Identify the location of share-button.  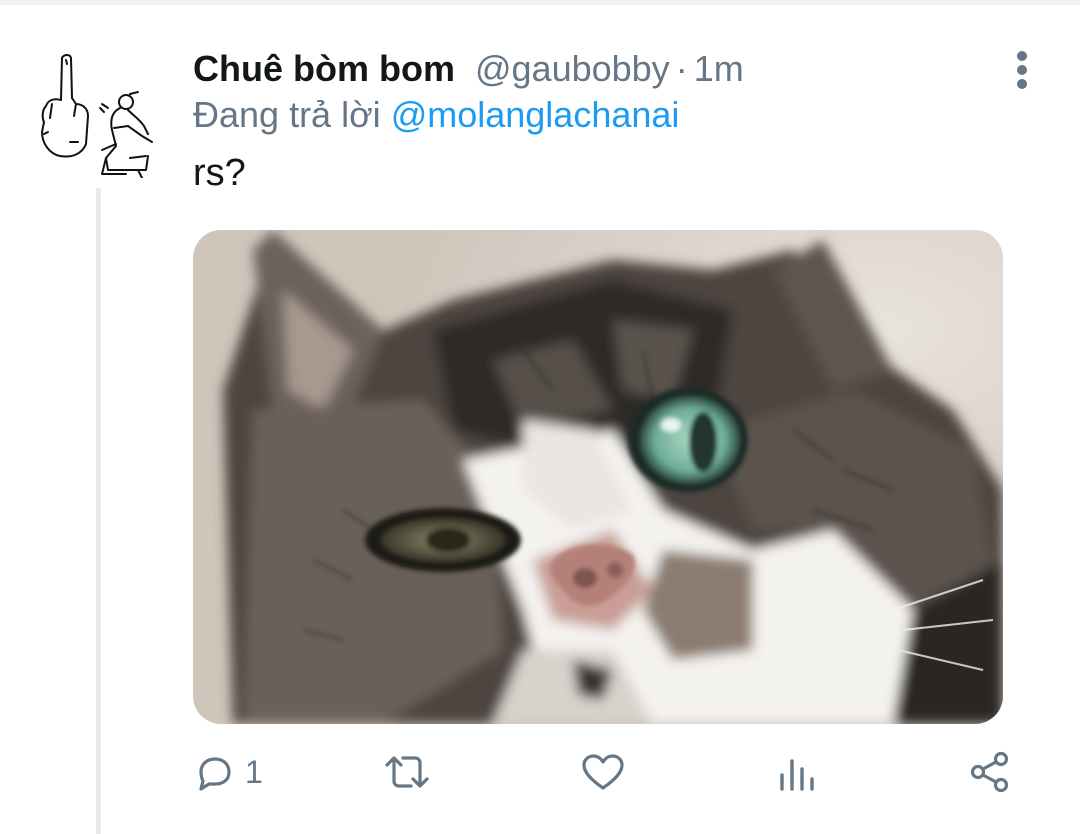
(990, 772).